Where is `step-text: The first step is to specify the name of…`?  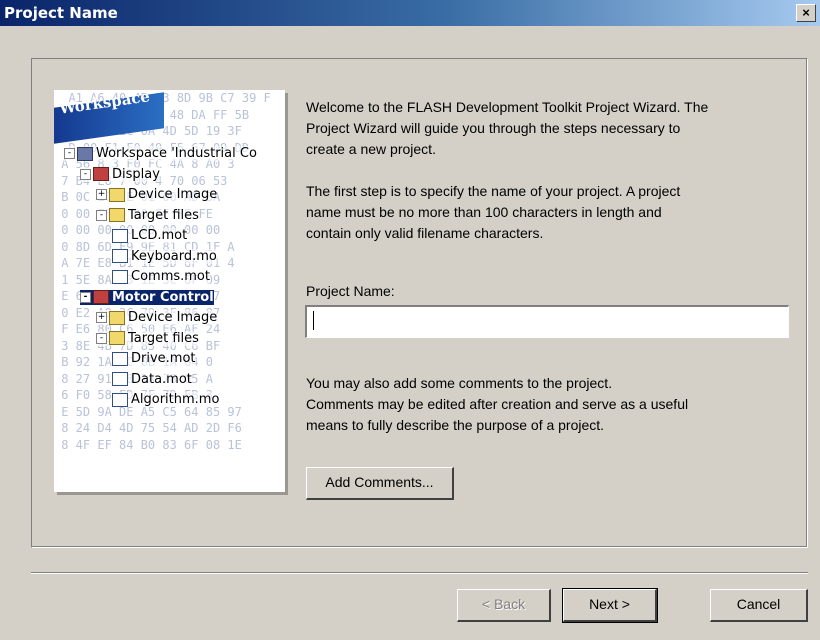
step-text: The first step is to specify the name of… is located at coordinates (546, 212).